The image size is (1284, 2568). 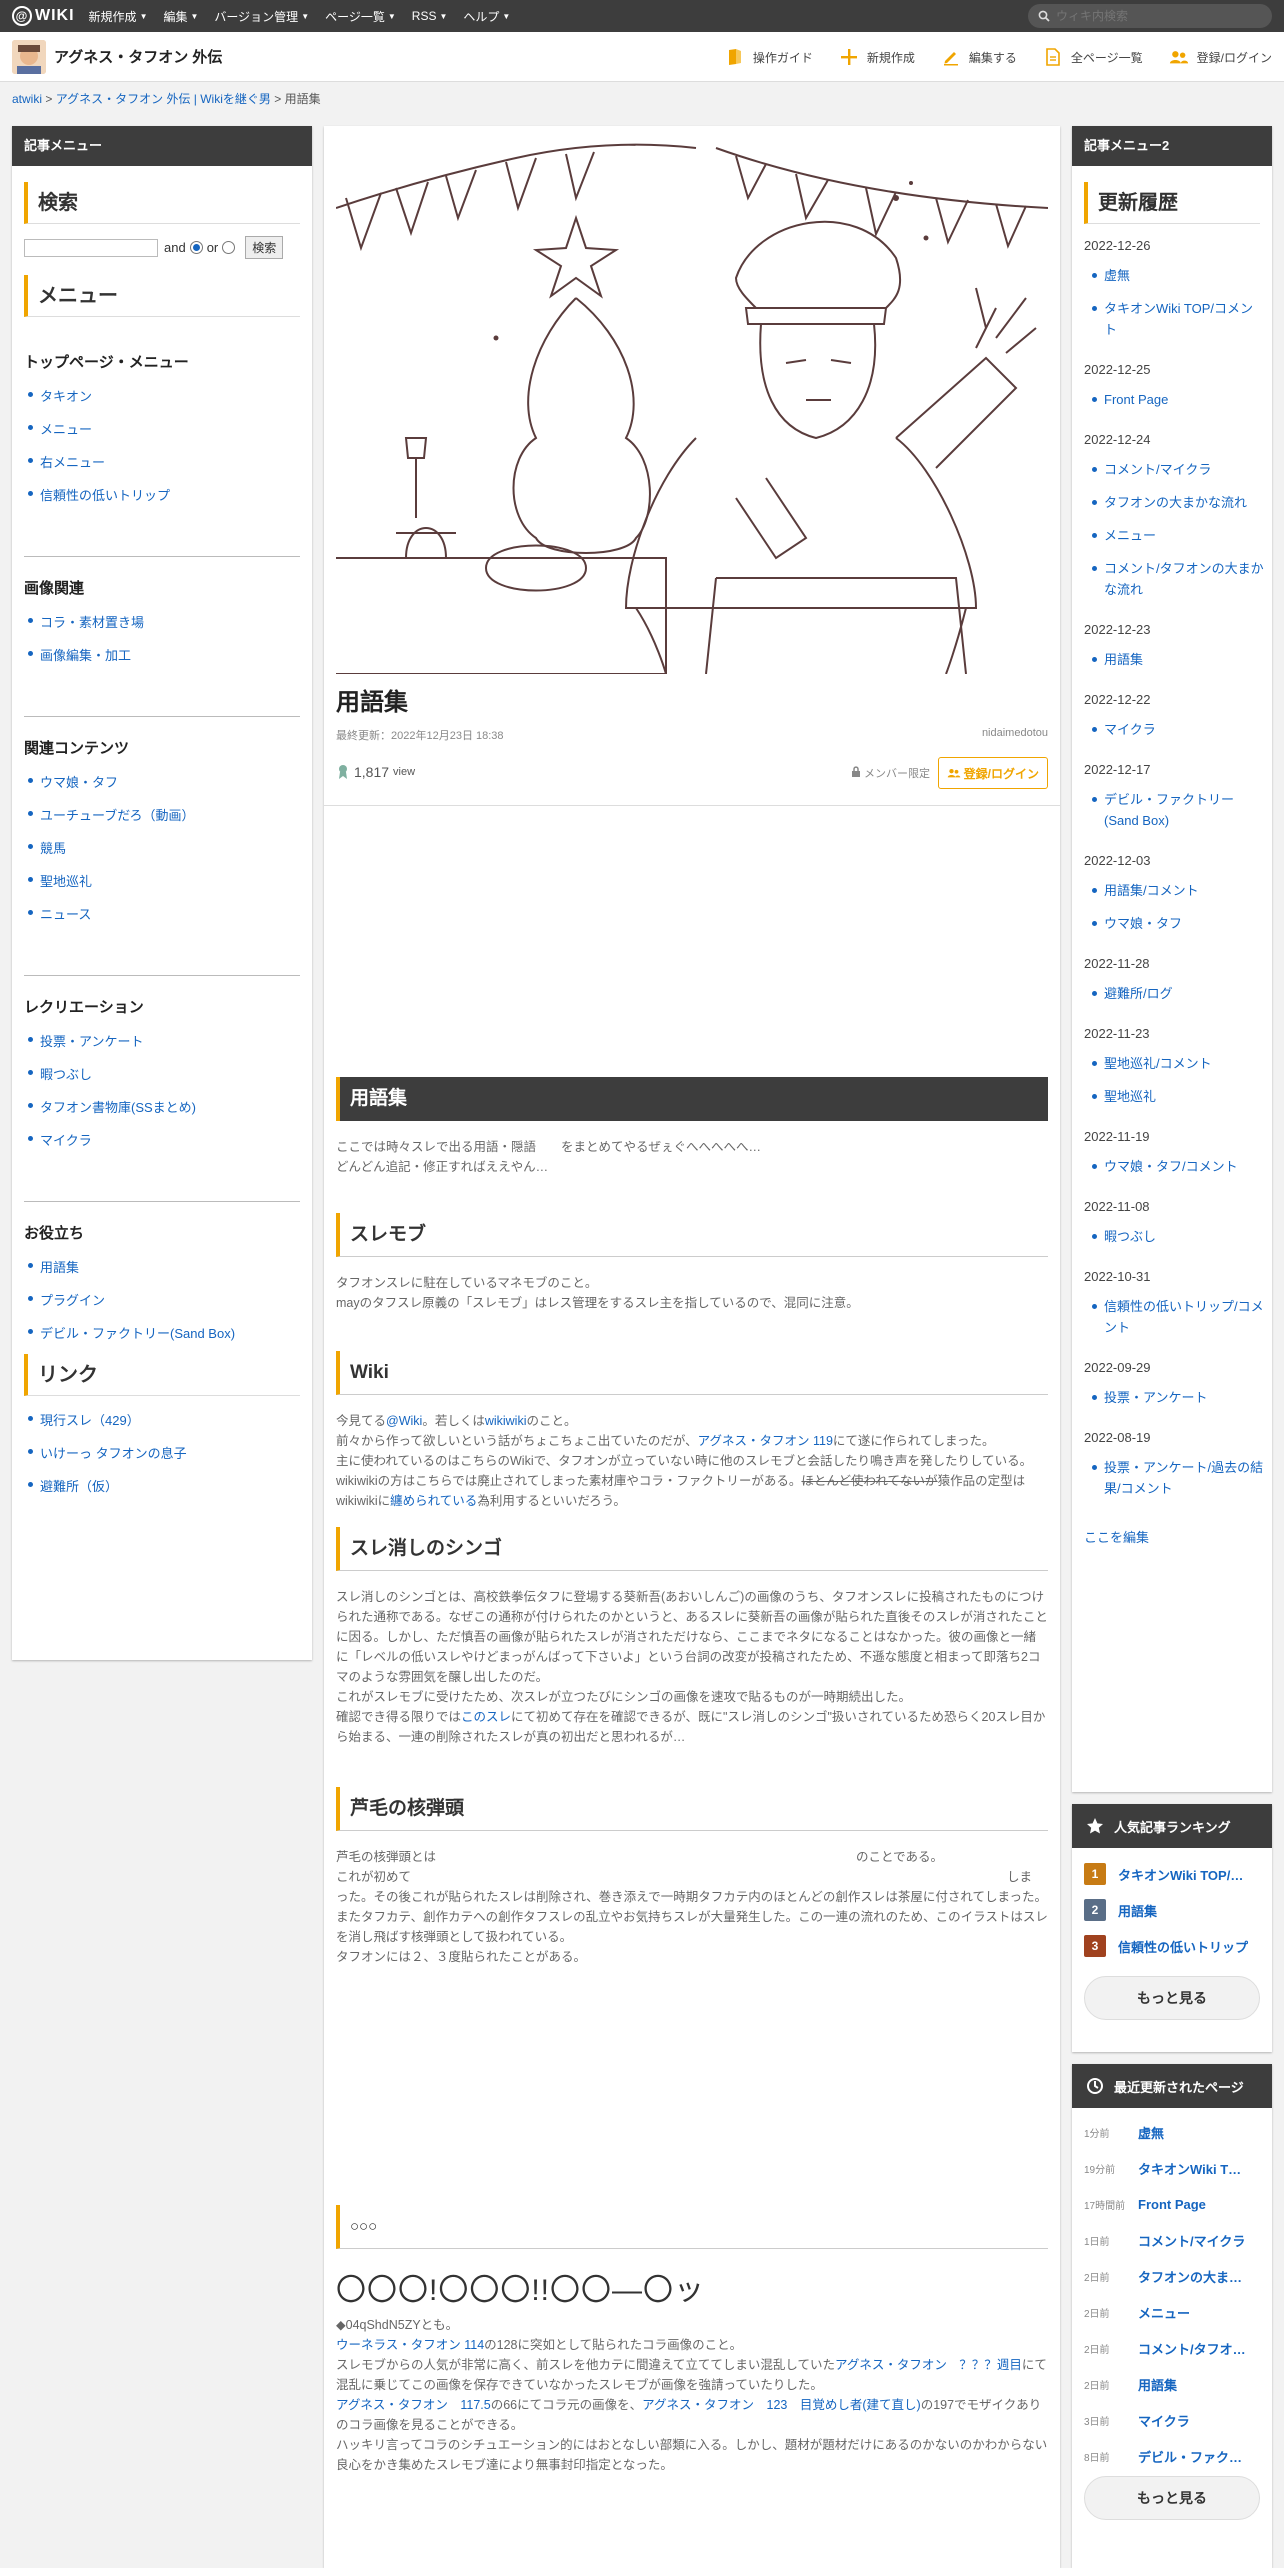 What do you see at coordinates (1178, 275) in the screenshot?
I see `history-item: 虚無` at bounding box center [1178, 275].